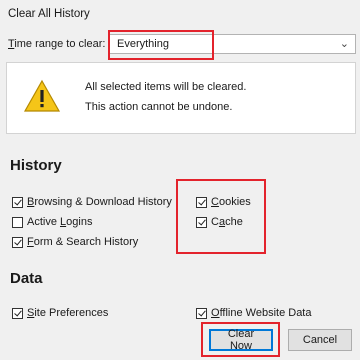 The height and width of the screenshot is (360, 360). What do you see at coordinates (99, 202) in the screenshot?
I see `checkbox-label: Browsing & Download History` at bounding box center [99, 202].